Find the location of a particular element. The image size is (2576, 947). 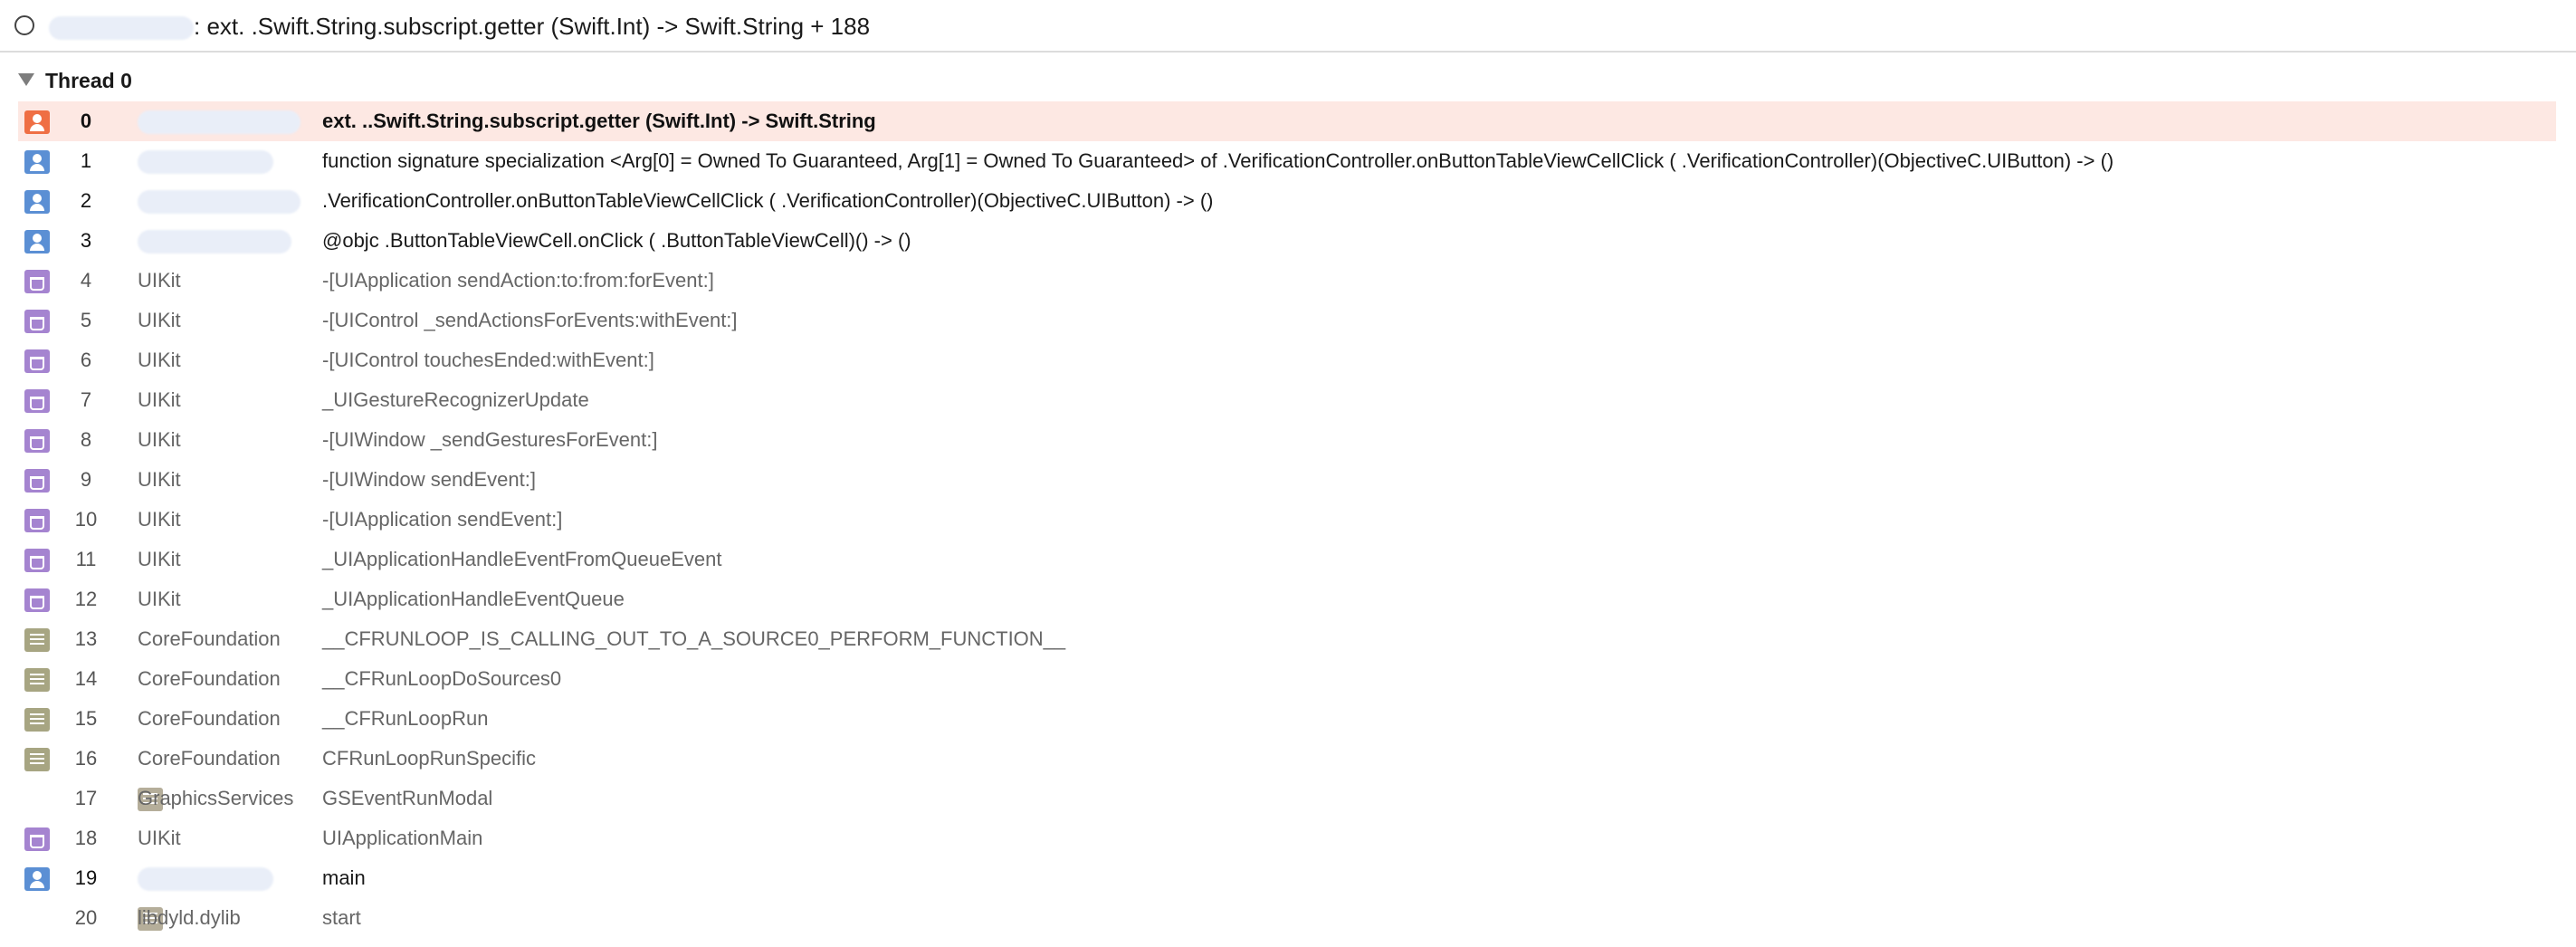

stack-frame: 16 CoreFoundation CFRunLoopRunSpecific is located at coordinates (1287, 759).